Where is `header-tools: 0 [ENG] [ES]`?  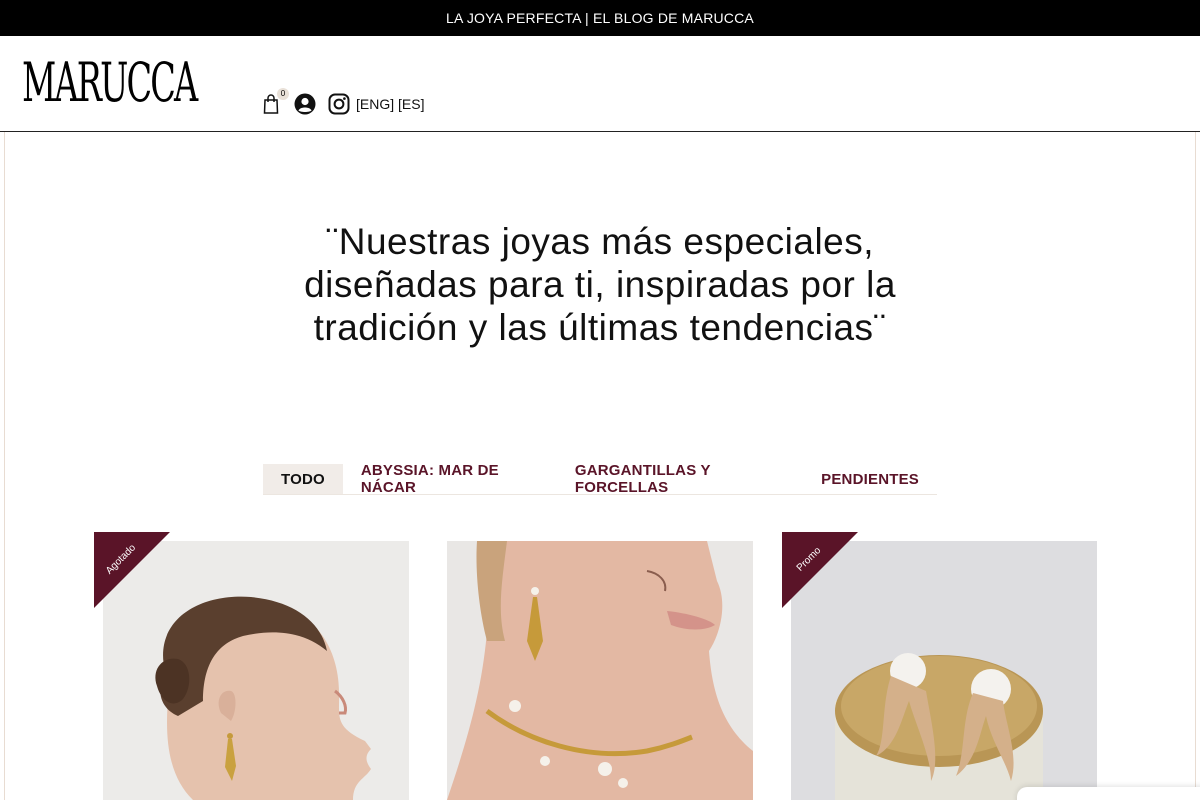
header-tools: 0 [ENG] [ES] is located at coordinates (344, 102).